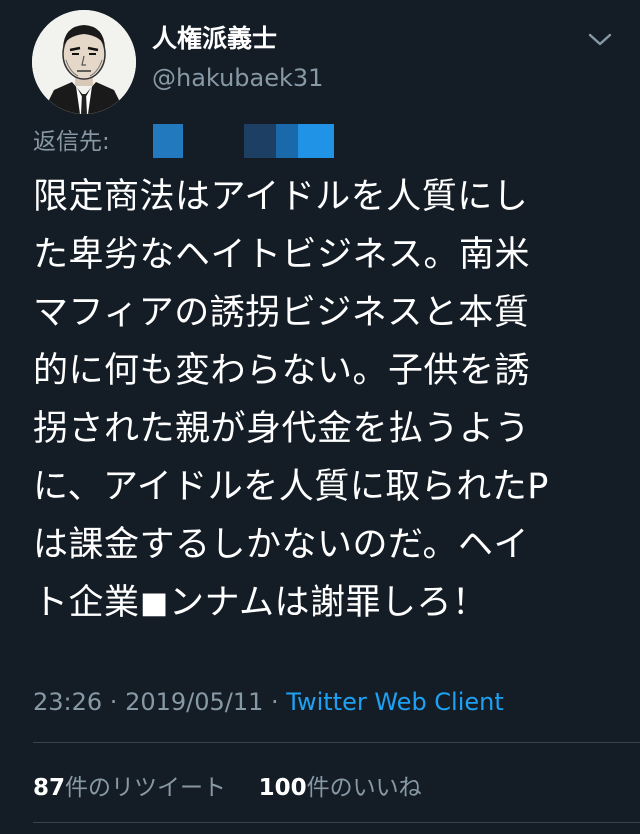 The width and height of the screenshot is (640, 834). I want to click on author-avatar, so click(84, 62).